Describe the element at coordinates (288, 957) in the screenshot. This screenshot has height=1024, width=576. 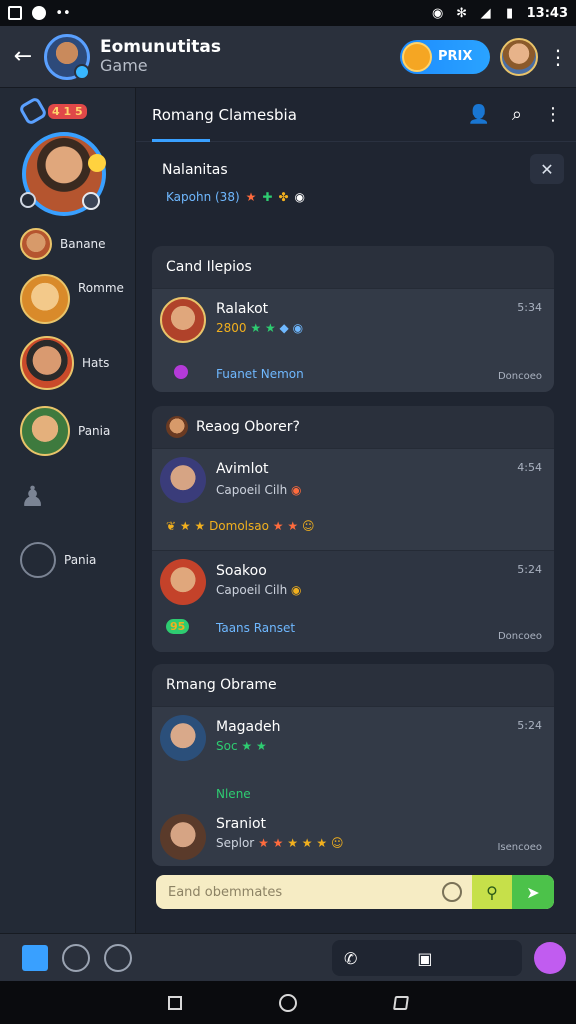
I see `bottom-toolbar: ✆ ▣` at that location.